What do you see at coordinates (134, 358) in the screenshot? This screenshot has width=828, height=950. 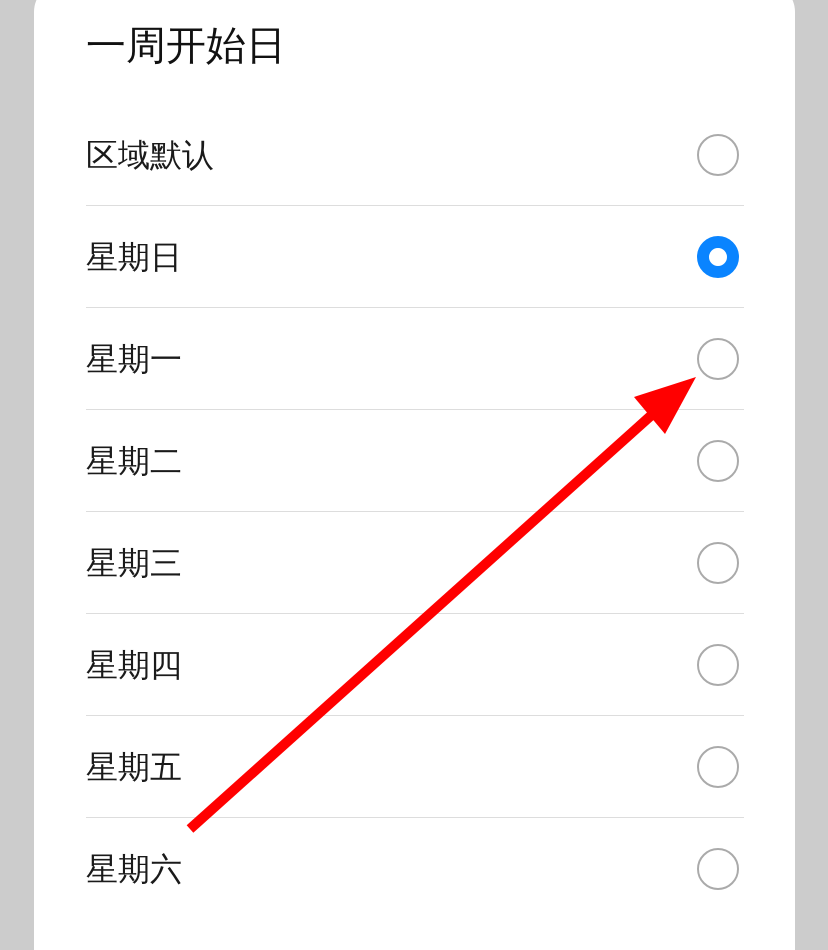 I see `option-label: 星期一` at bounding box center [134, 358].